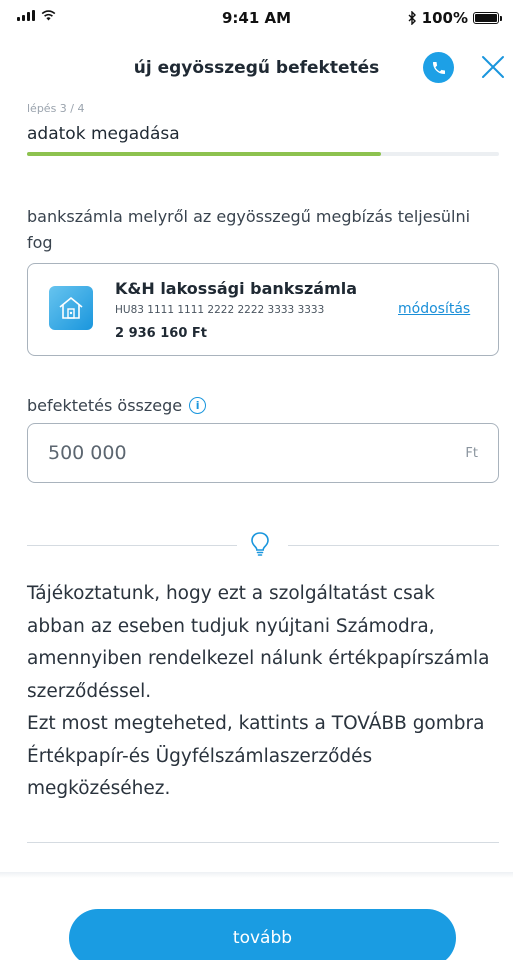 This screenshot has height=960, width=513. Describe the element at coordinates (262, 934) in the screenshot. I see `next-button: tovább` at that location.